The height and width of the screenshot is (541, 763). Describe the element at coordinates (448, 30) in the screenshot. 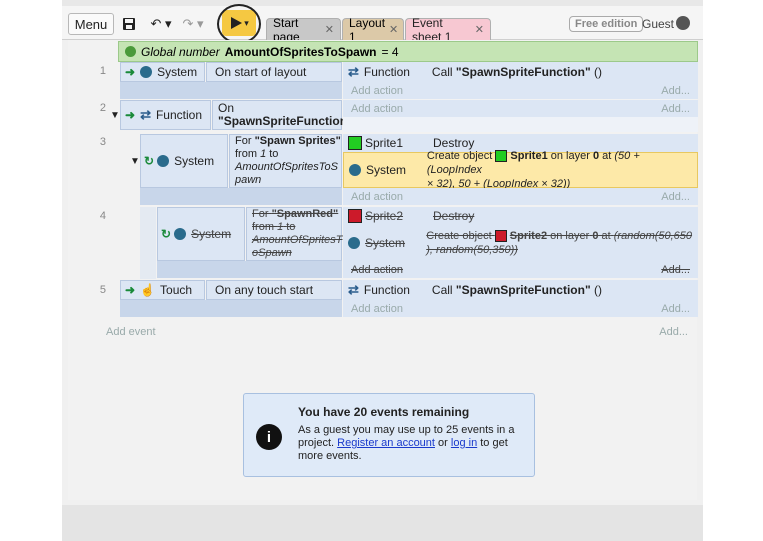

I see `tab-event-sheet-1: Event sheet 1 ✕` at that location.